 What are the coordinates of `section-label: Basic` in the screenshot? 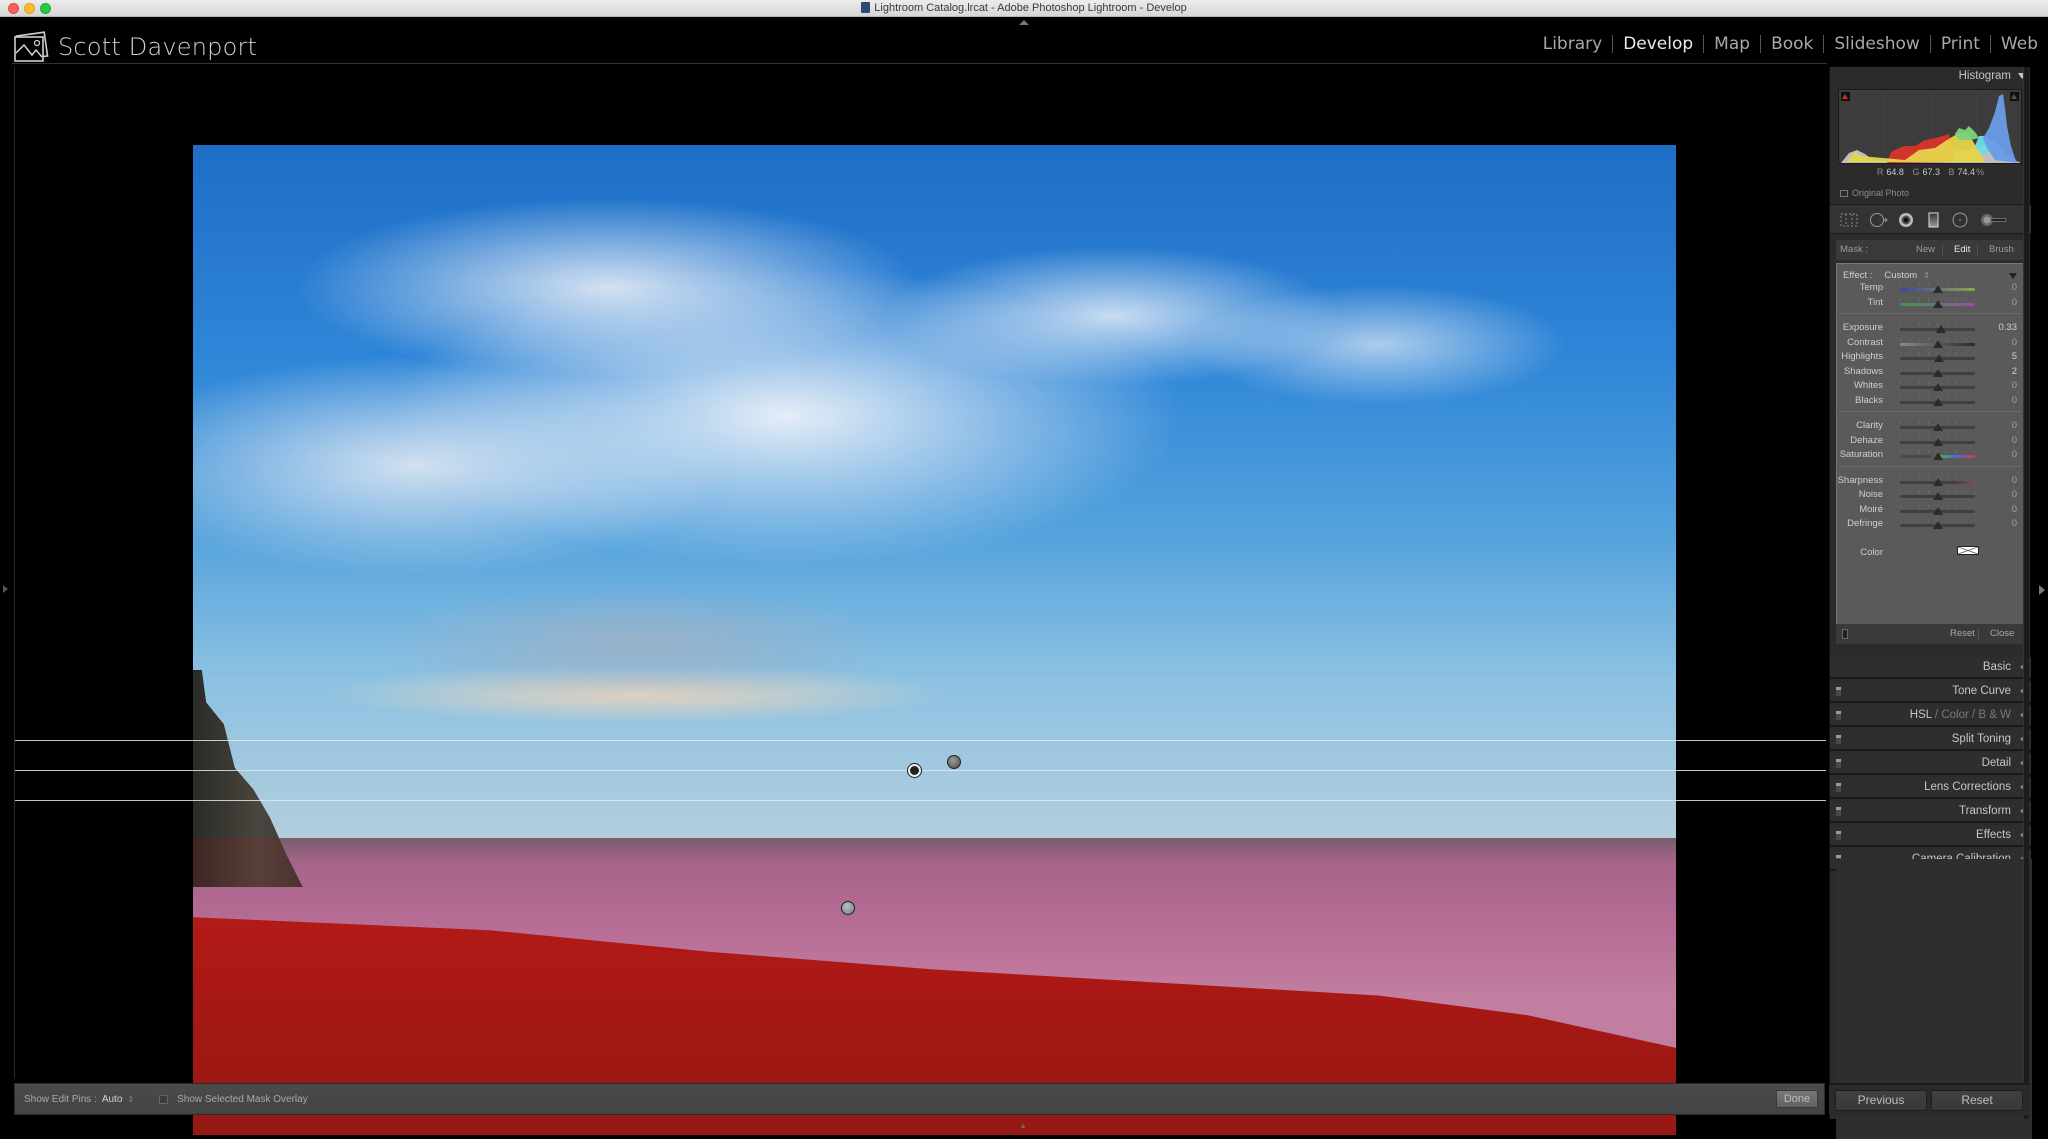 It's located at (1997, 667).